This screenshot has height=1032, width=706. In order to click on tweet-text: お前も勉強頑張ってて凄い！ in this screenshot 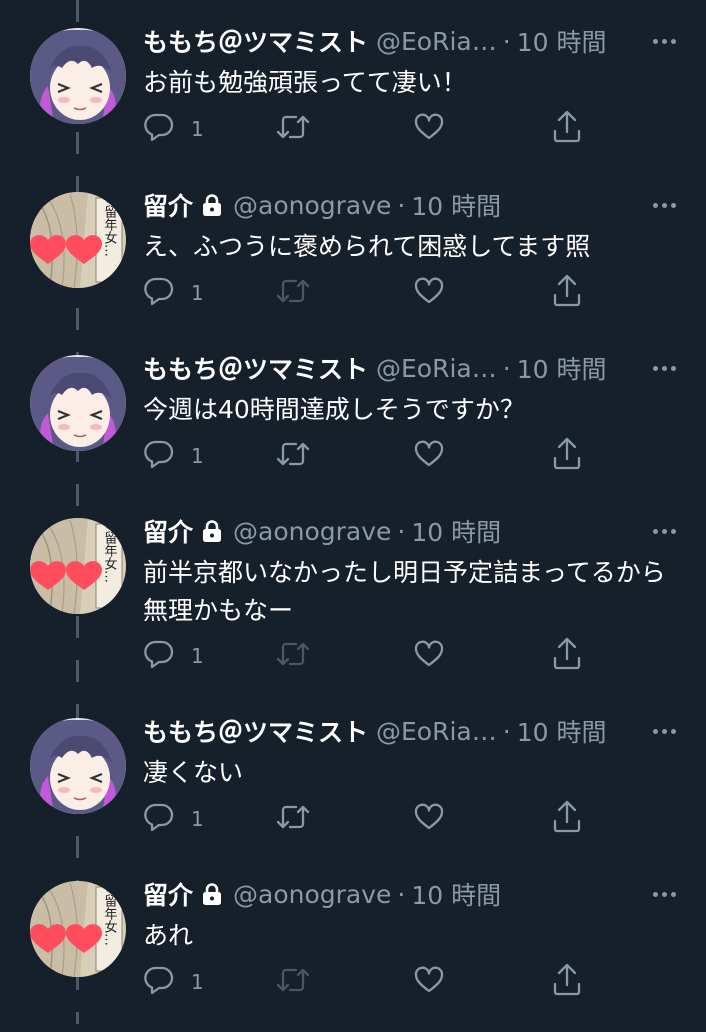, I will do `click(305, 82)`.